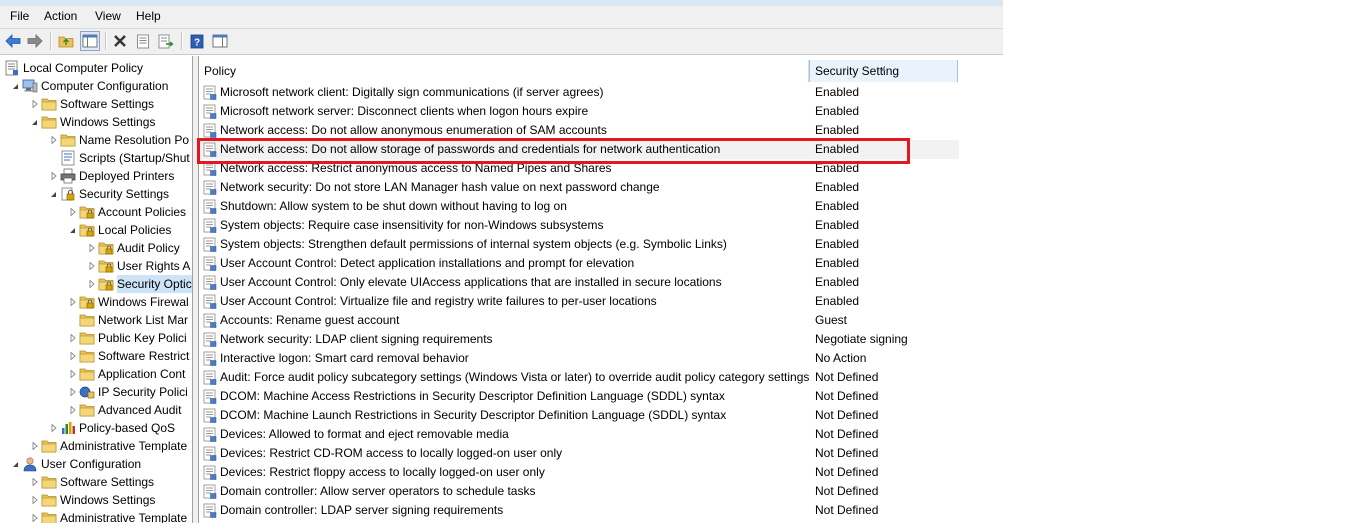 This screenshot has height=523, width=1360. Describe the element at coordinates (96, 230) in the screenshot. I see `tree-item: Local Policies` at that location.